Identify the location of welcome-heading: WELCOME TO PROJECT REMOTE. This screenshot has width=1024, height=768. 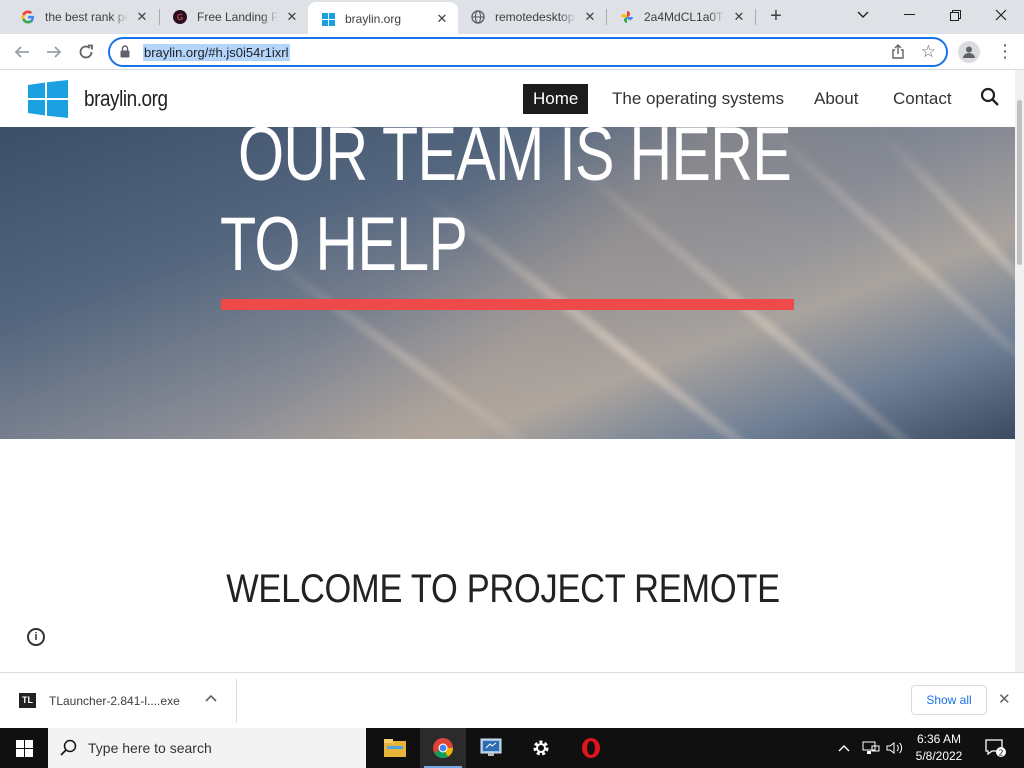
(503, 589).